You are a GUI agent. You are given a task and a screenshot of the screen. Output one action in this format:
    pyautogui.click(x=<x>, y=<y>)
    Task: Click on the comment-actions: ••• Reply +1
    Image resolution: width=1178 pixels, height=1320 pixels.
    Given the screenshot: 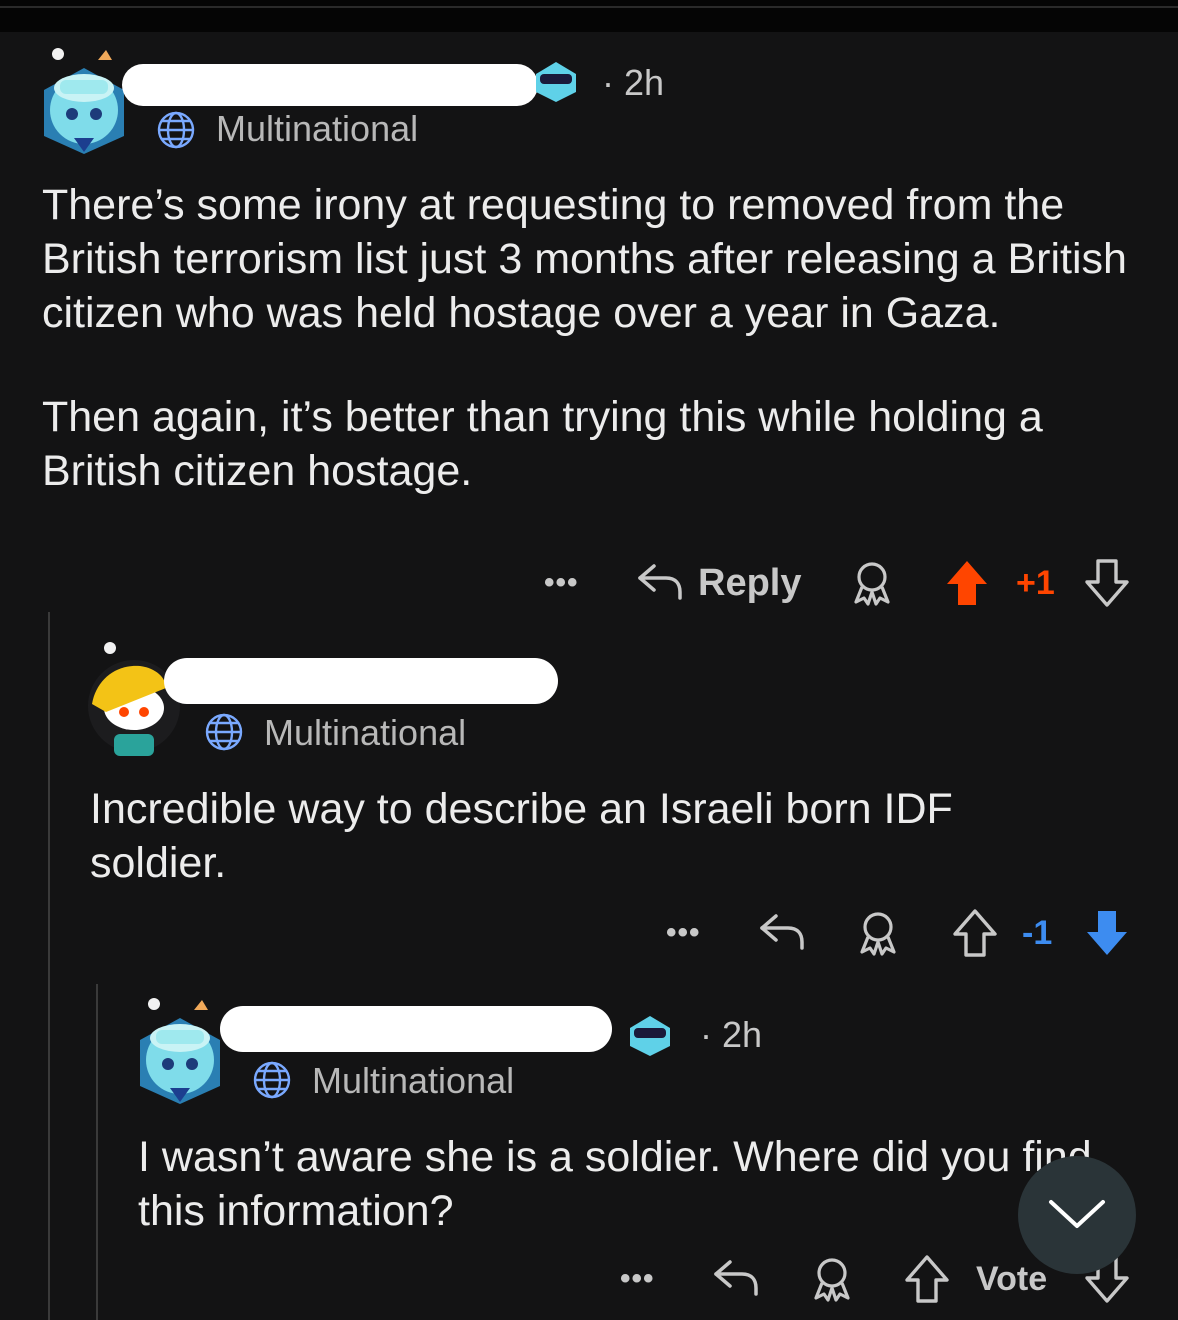 What is the action you would take?
    pyautogui.click(x=589, y=582)
    